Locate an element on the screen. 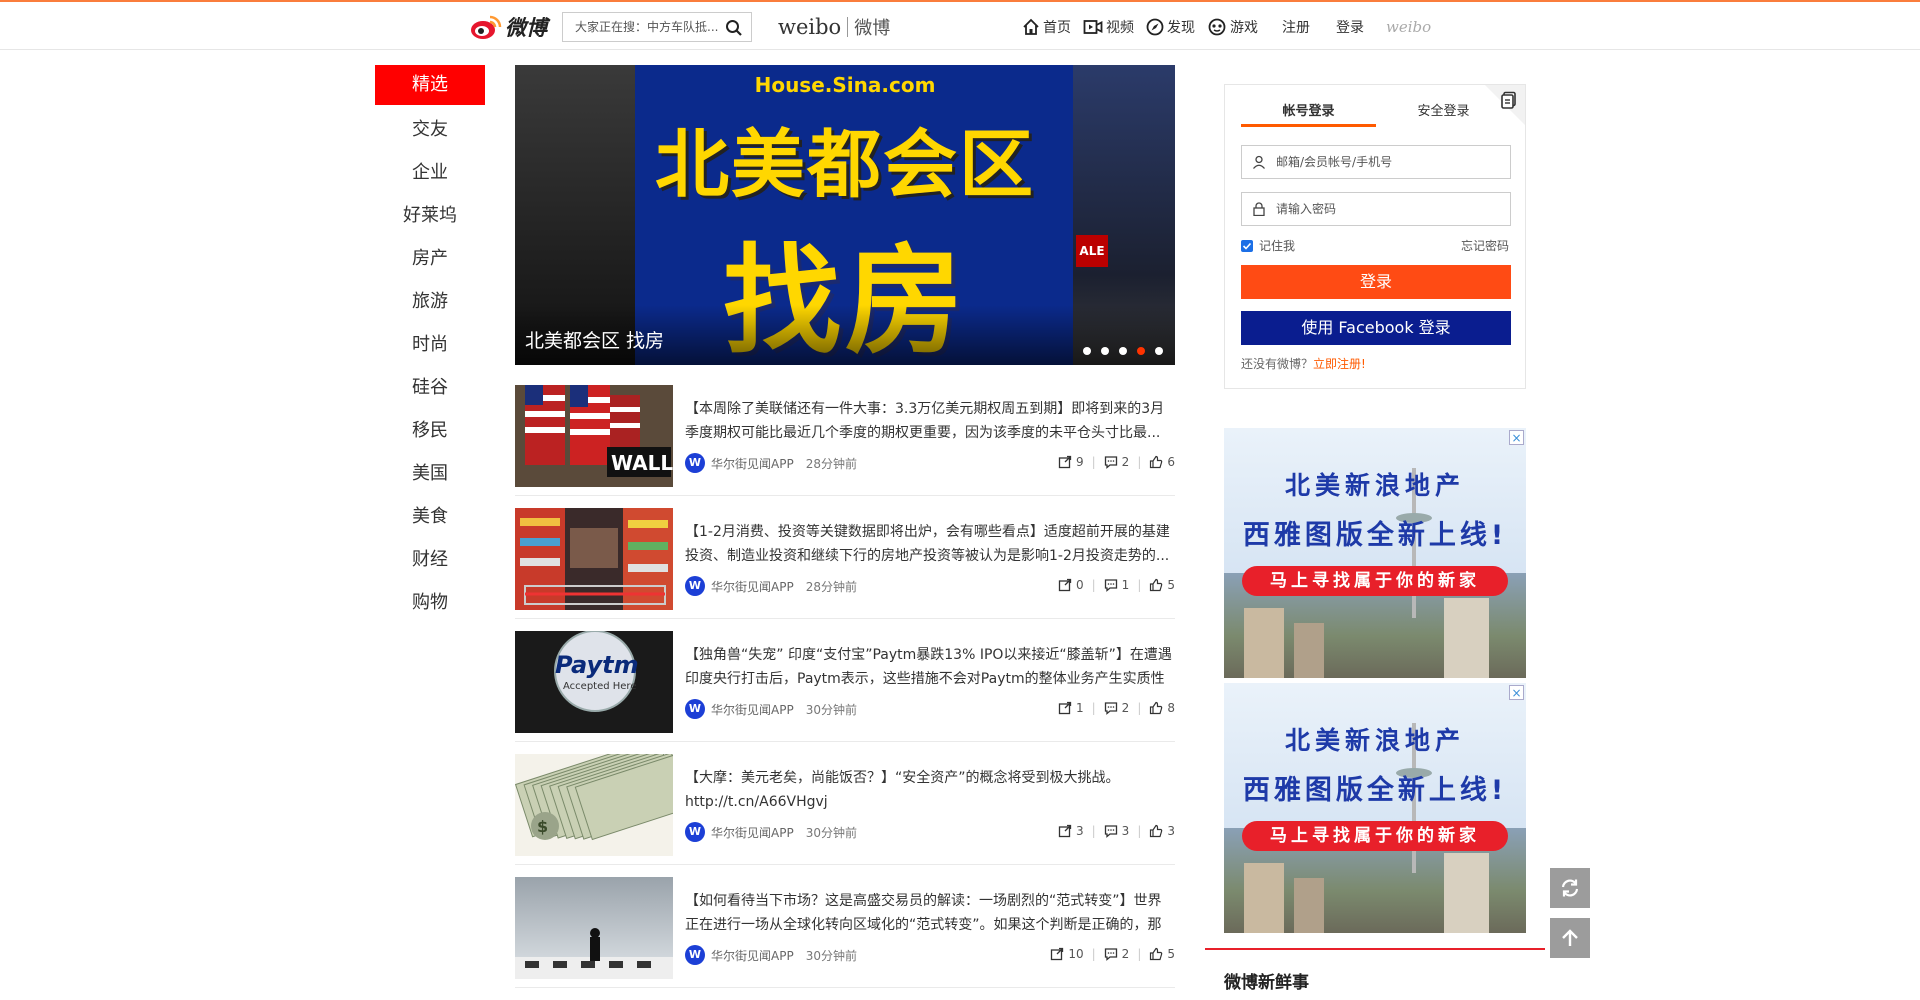  feed-thumbnail: Paytm Accepted Here is located at coordinates (594, 682).